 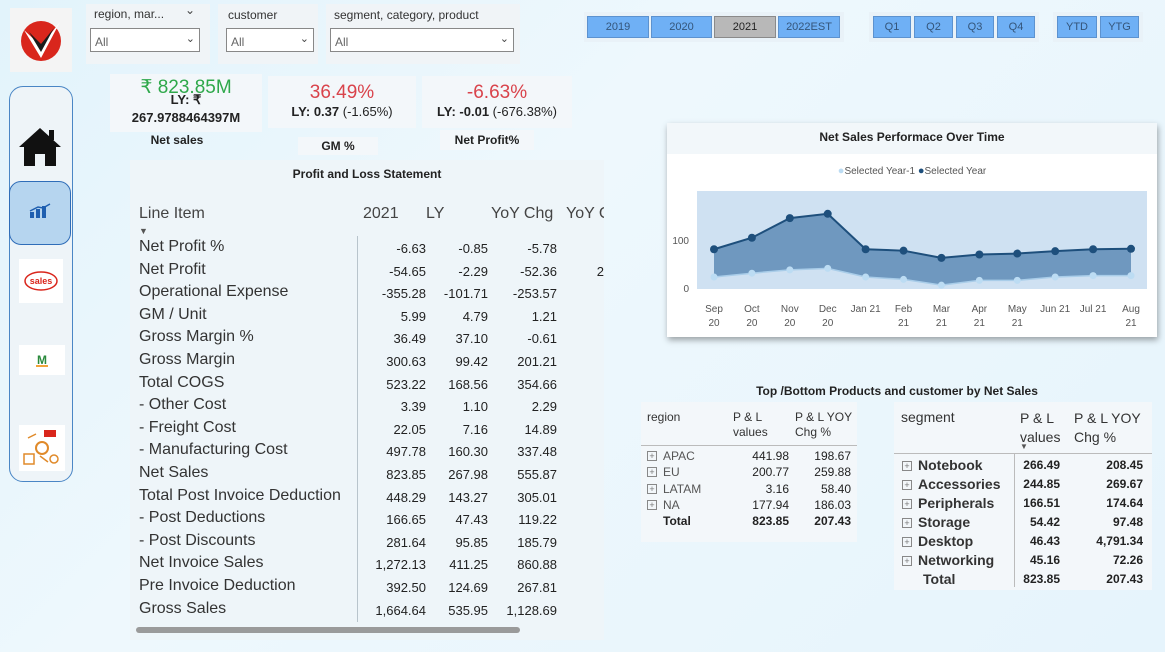 I want to click on pl-header-yoy-chg: YoY Chg, so click(x=522, y=214).